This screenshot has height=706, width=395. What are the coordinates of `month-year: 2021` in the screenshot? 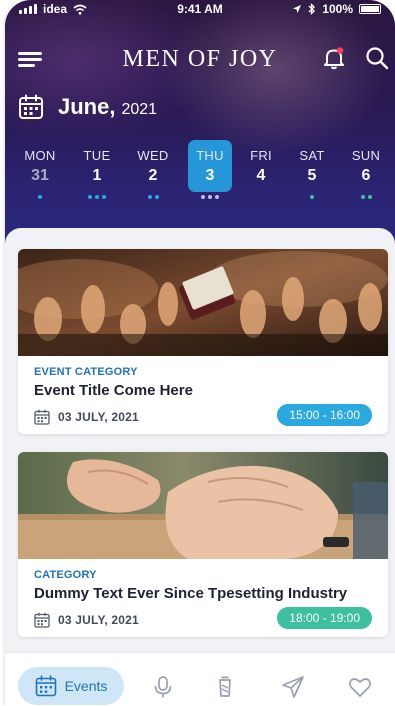 It's located at (139, 109).